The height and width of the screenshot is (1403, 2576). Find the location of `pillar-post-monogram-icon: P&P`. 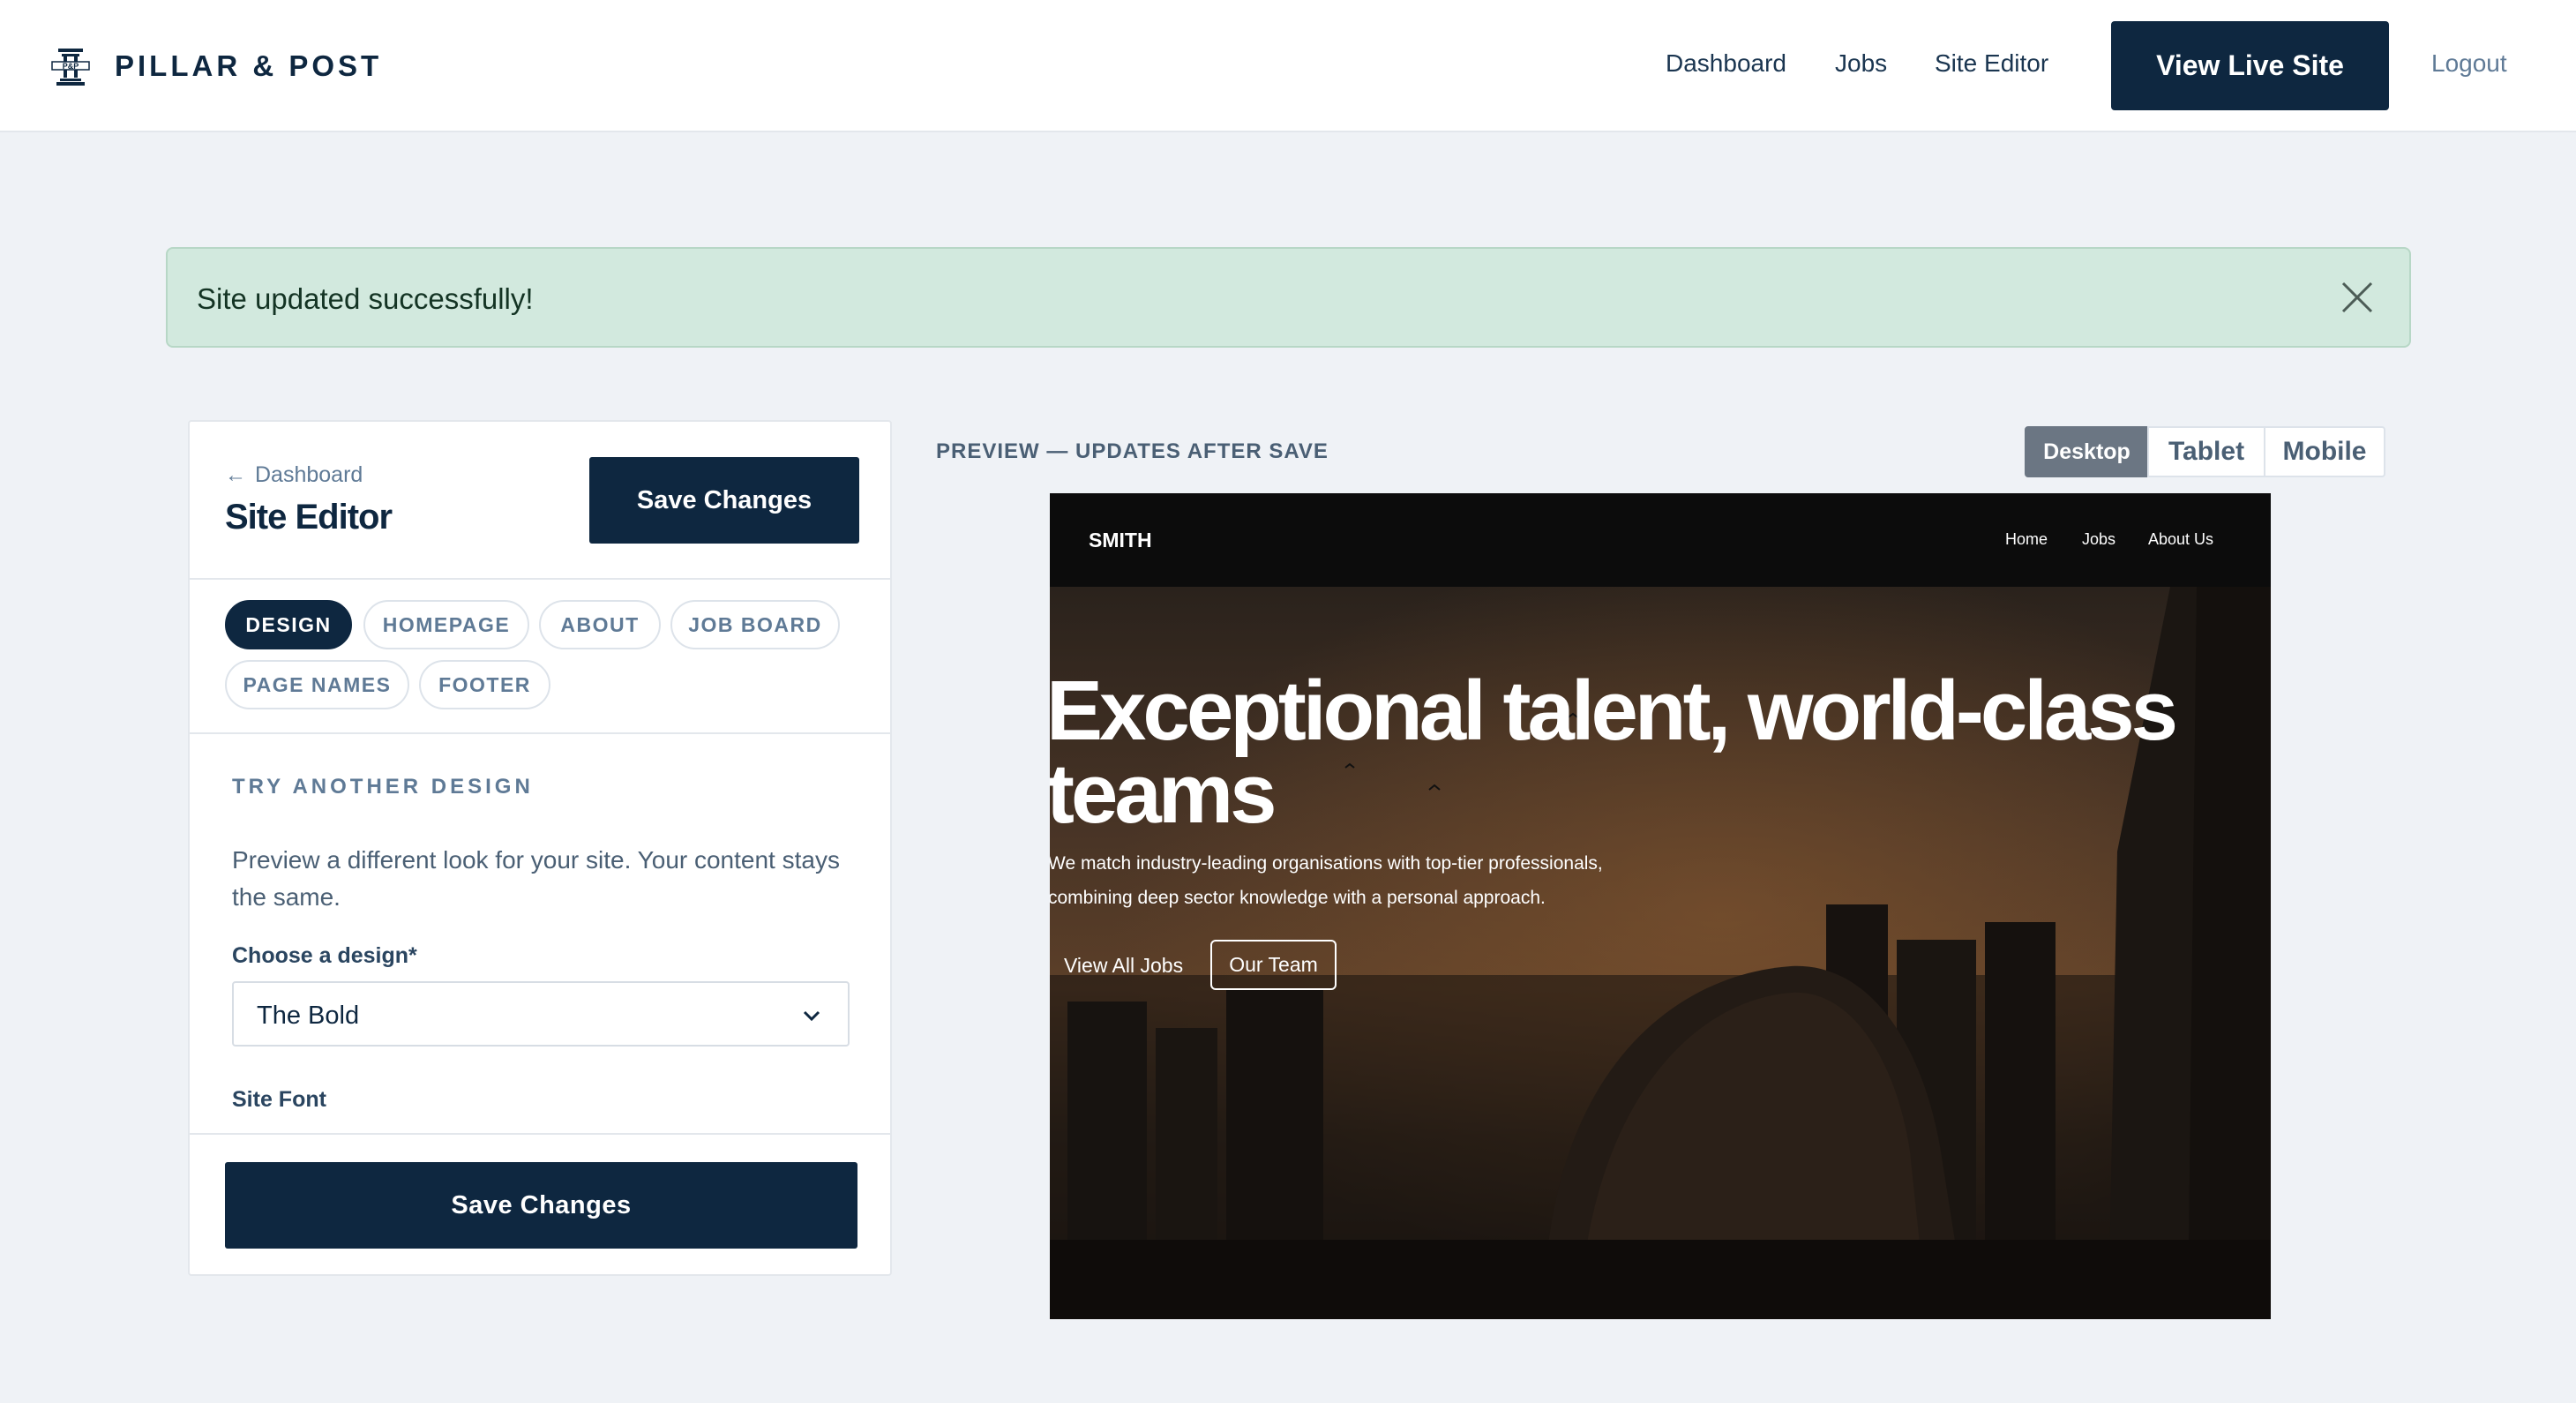

pillar-post-monogram-icon: P&P is located at coordinates (71, 66).